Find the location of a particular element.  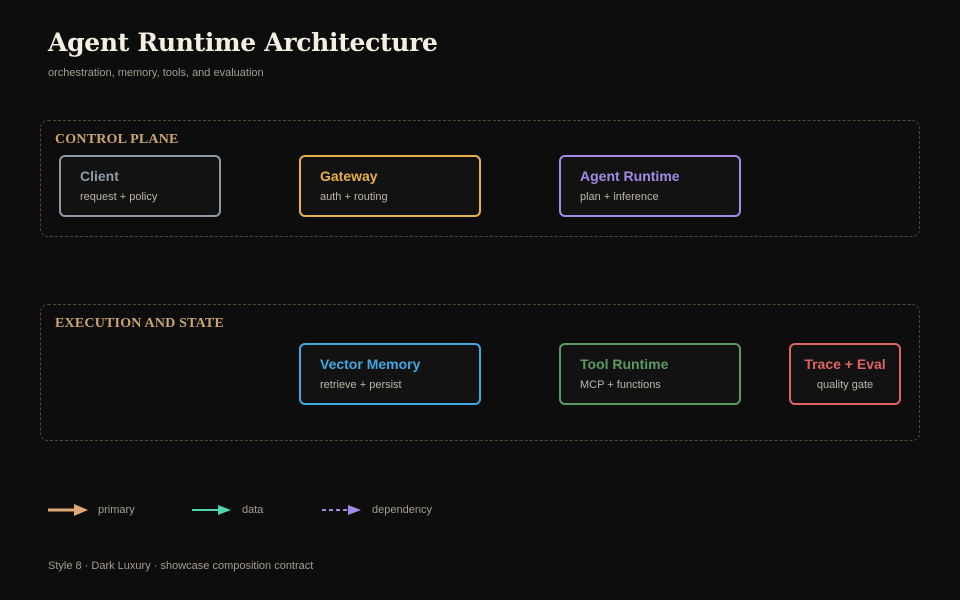

gateway-node: Gateway auth + routing is located at coordinates (390, 186).